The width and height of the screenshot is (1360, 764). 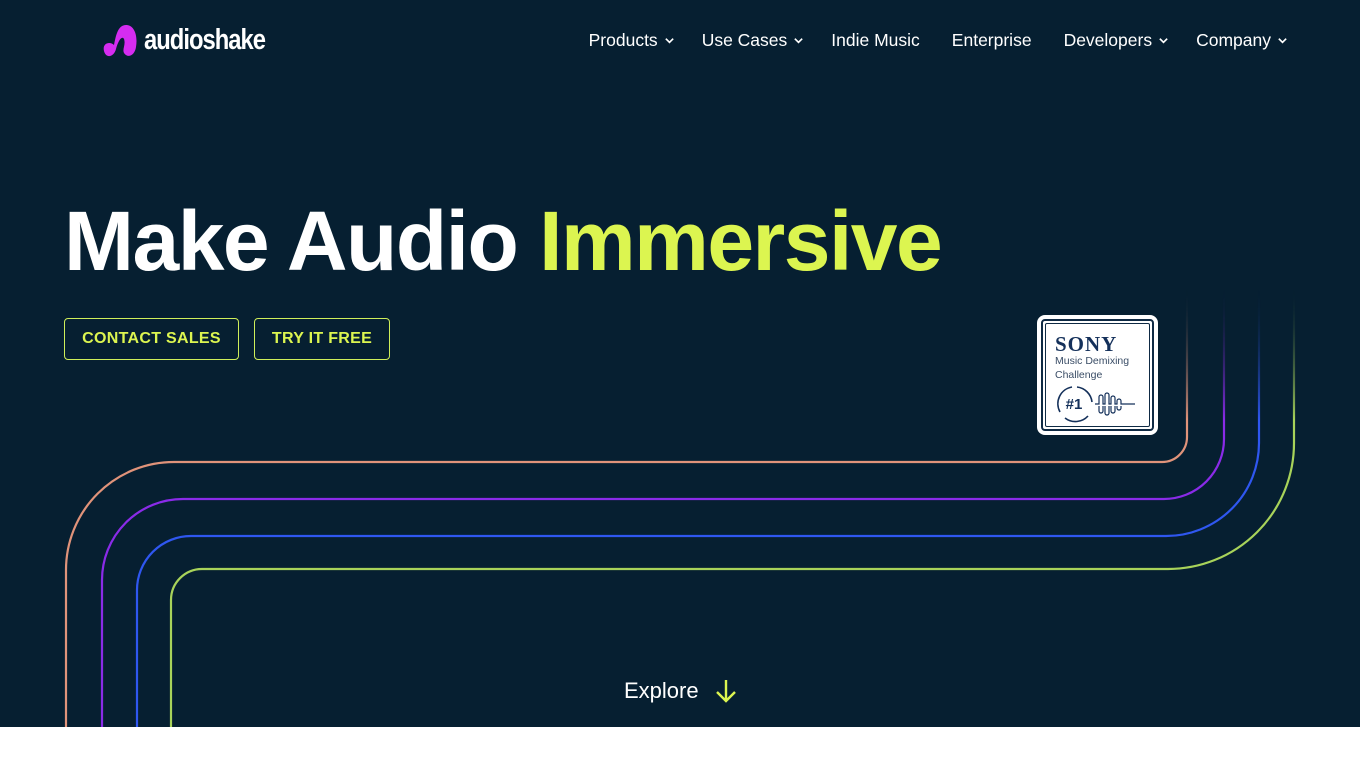 I want to click on nav-indie-music-label: Indie Music, so click(x=875, y=39).